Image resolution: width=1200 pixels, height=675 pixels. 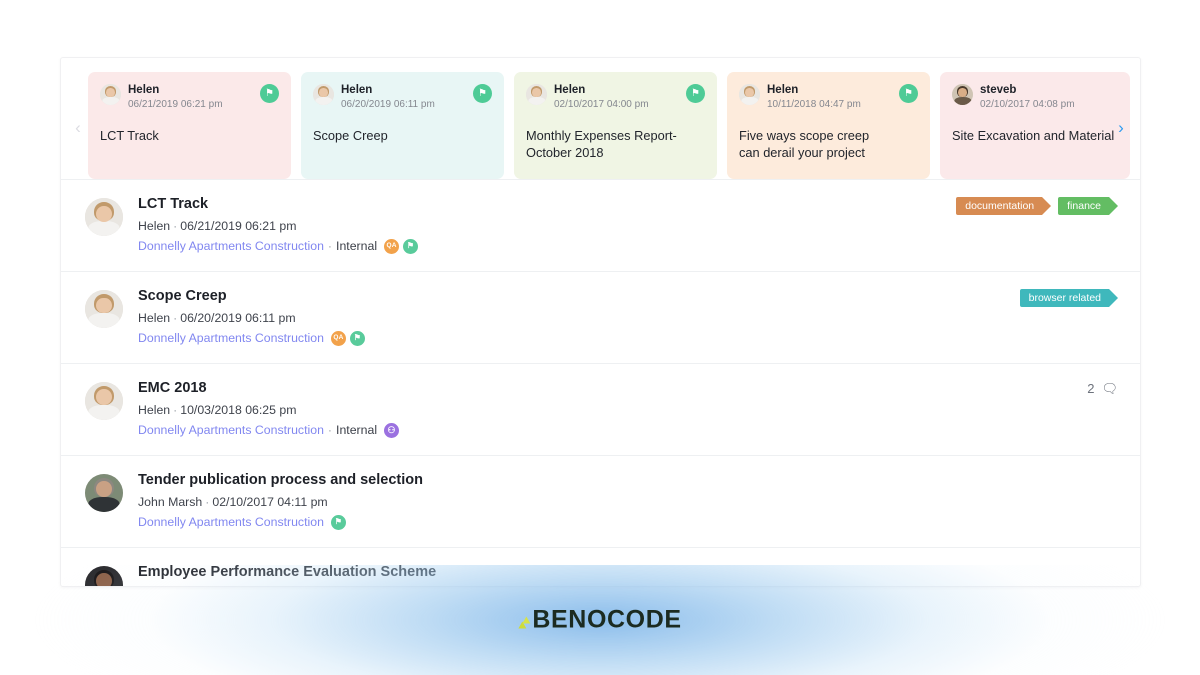 What do you see at coordinates (998, 90) in the screenshot?
I see `pinned-card-author: steveb` at bounding box center [998, 90].